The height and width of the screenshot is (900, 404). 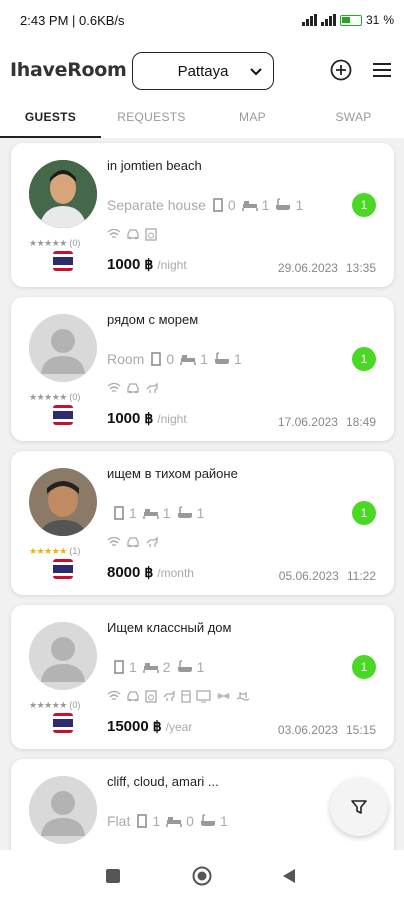 I want to click on price: 15000 ฿ /year, so click(x=149, y=726).